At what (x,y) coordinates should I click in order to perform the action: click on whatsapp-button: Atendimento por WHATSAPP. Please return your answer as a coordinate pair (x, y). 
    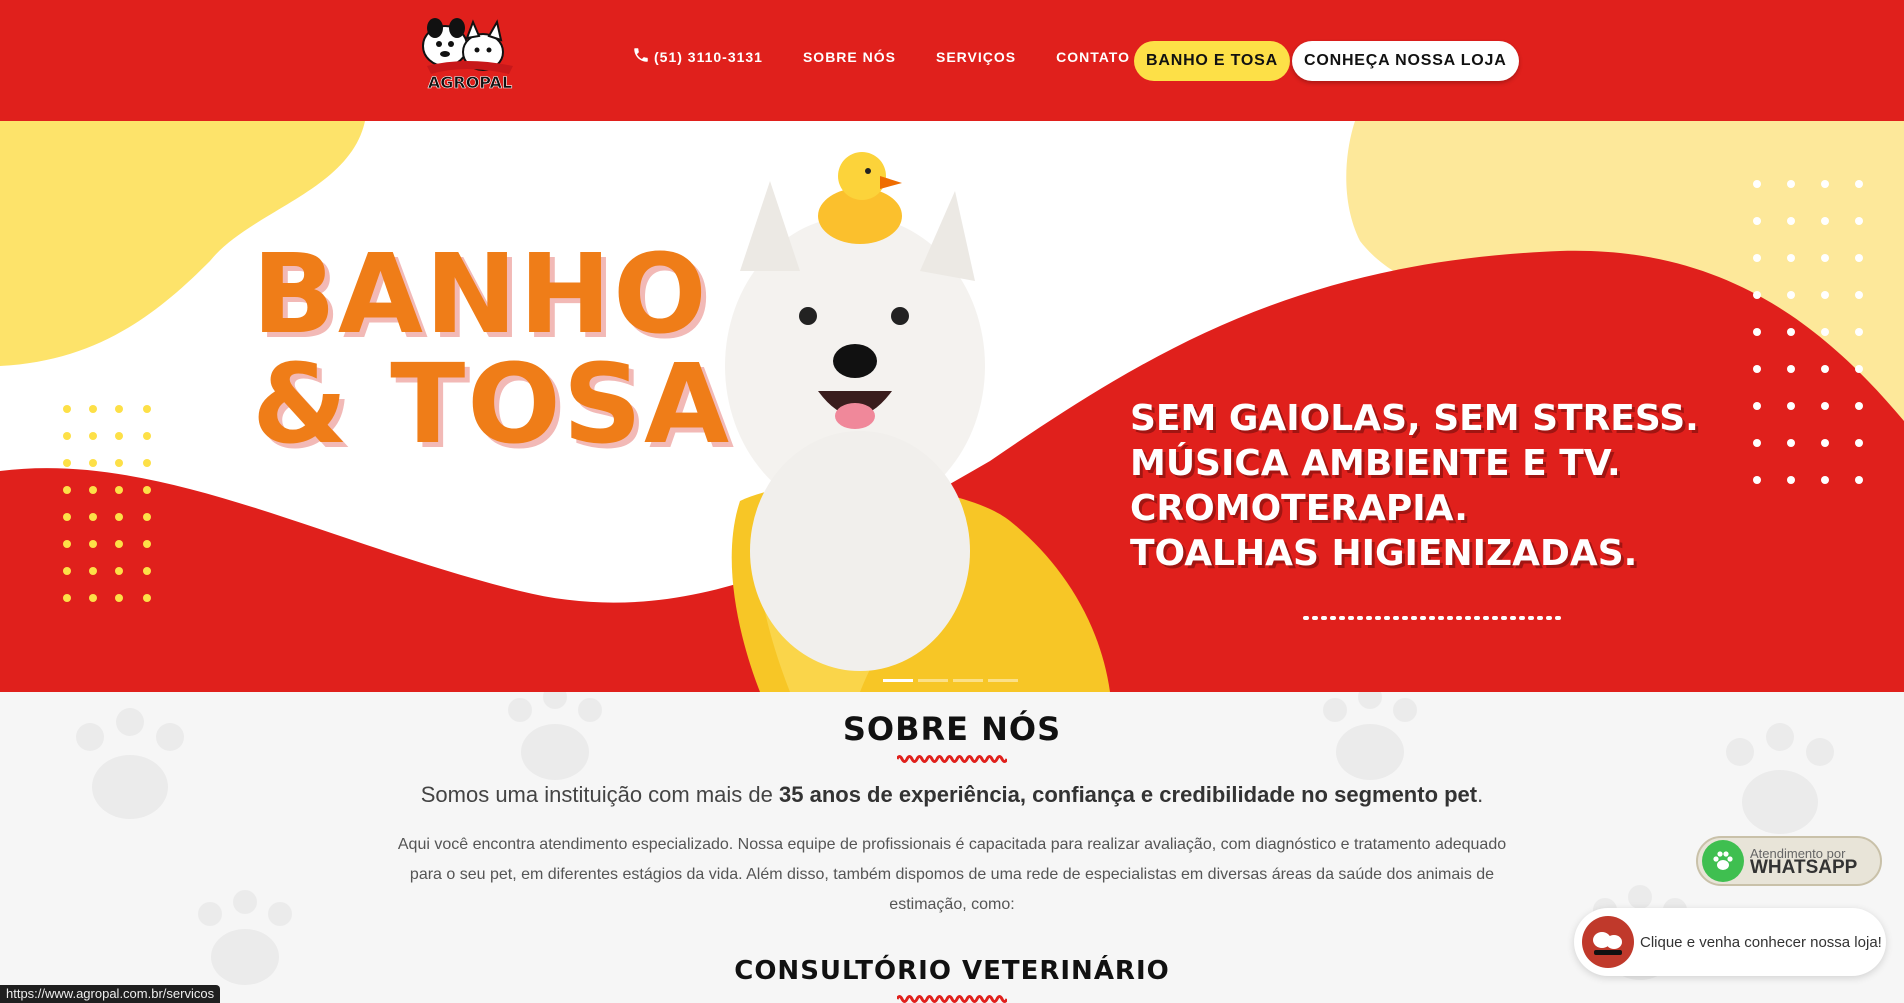
    Looking at the image, I should click on (1789, 861).